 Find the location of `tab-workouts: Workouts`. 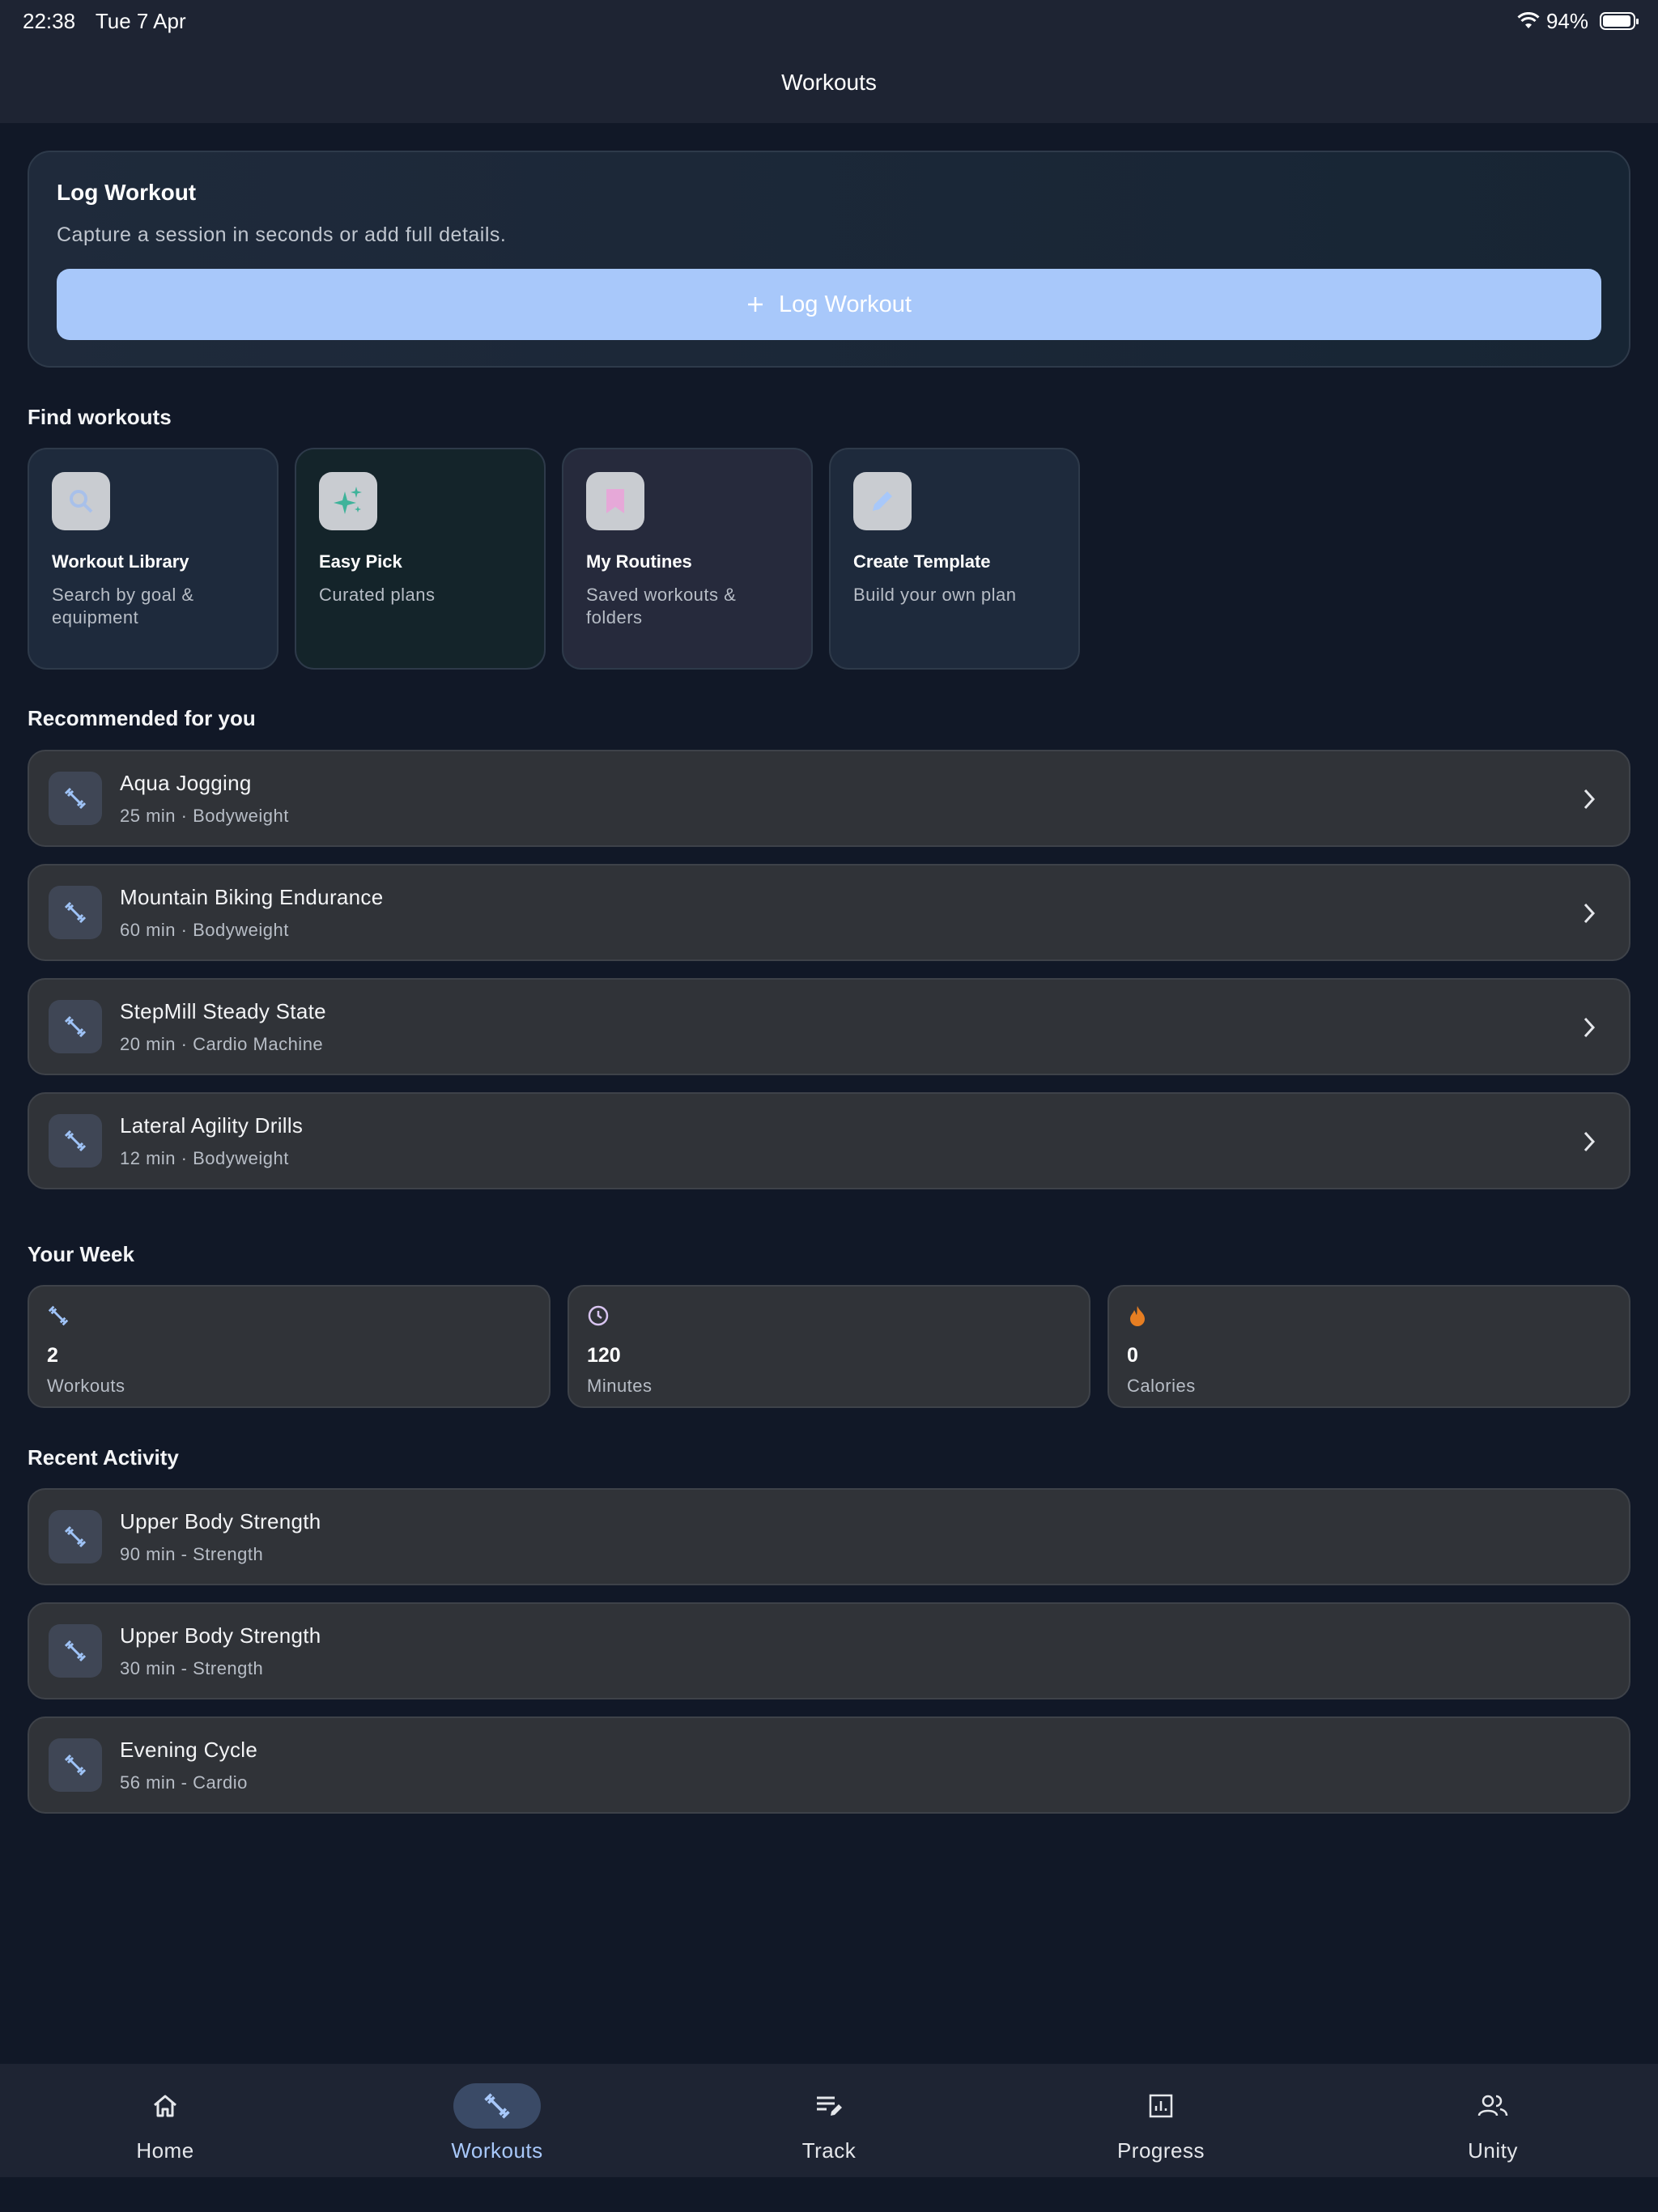

tab-workouts: Workouts is located at coordinates (497, 2120).